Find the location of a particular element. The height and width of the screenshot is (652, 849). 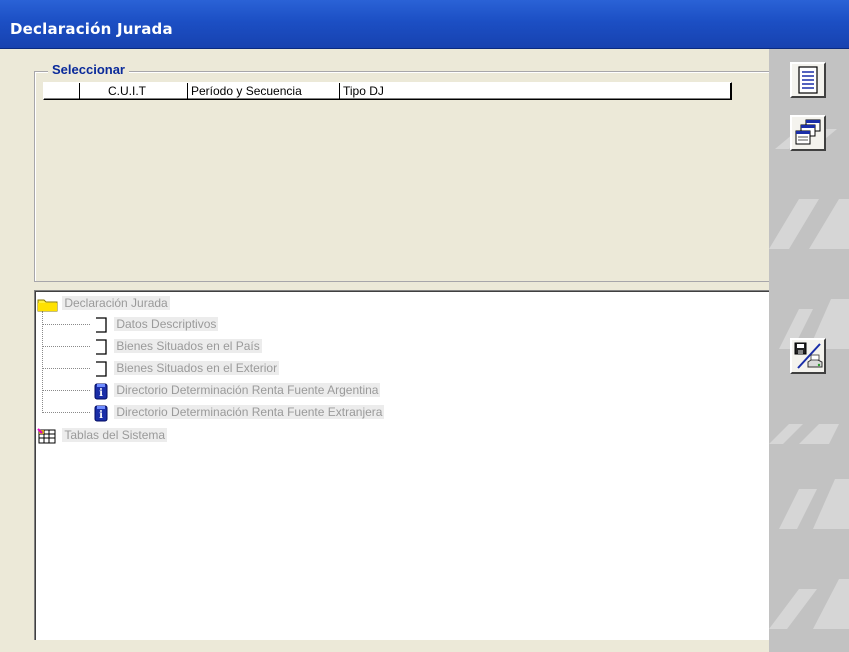

document-lines-icon is located at coordinates (808, 80).